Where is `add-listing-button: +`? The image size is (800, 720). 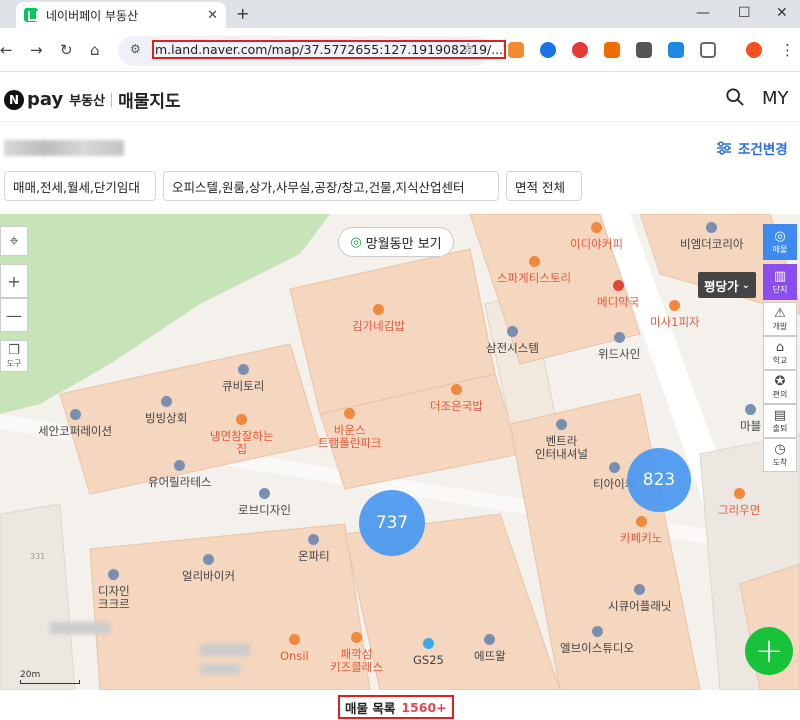 add-listing-button: + is located at coordinates (769, 651).